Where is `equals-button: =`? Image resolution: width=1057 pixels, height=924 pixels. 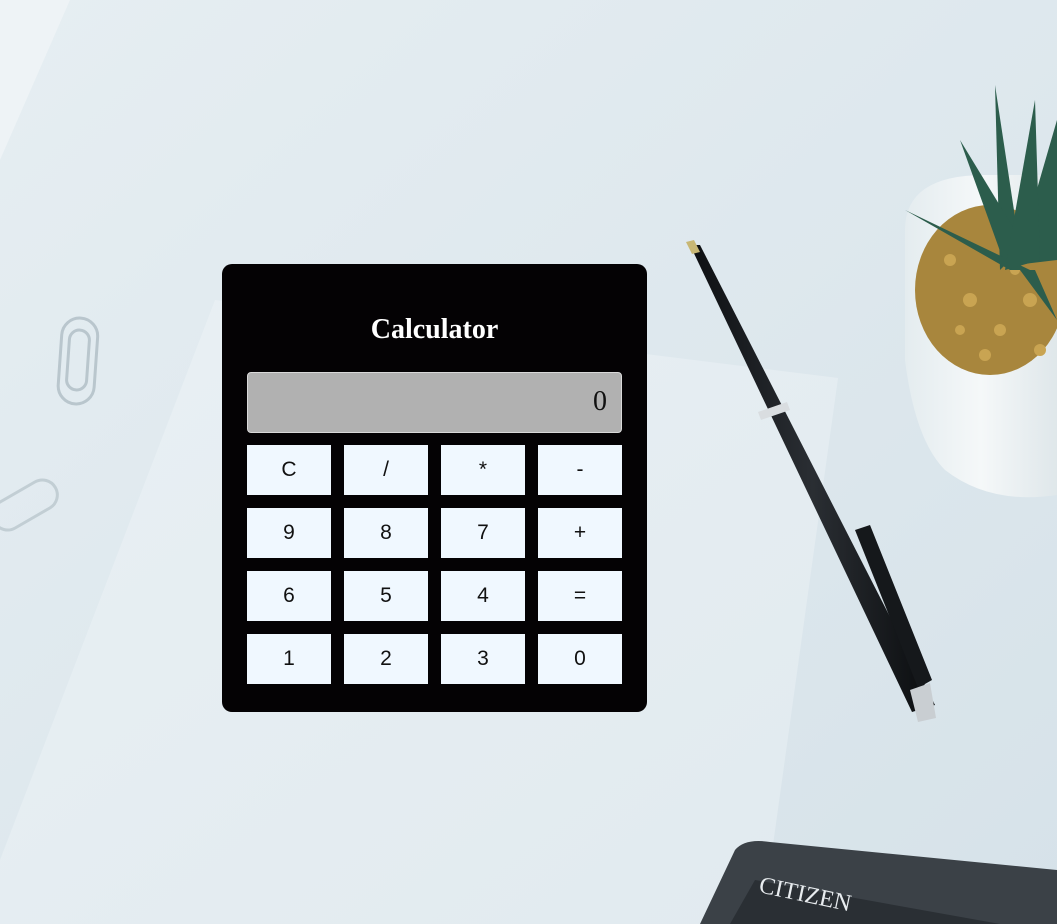
equals-button: = is located at coordinates (580, 596).